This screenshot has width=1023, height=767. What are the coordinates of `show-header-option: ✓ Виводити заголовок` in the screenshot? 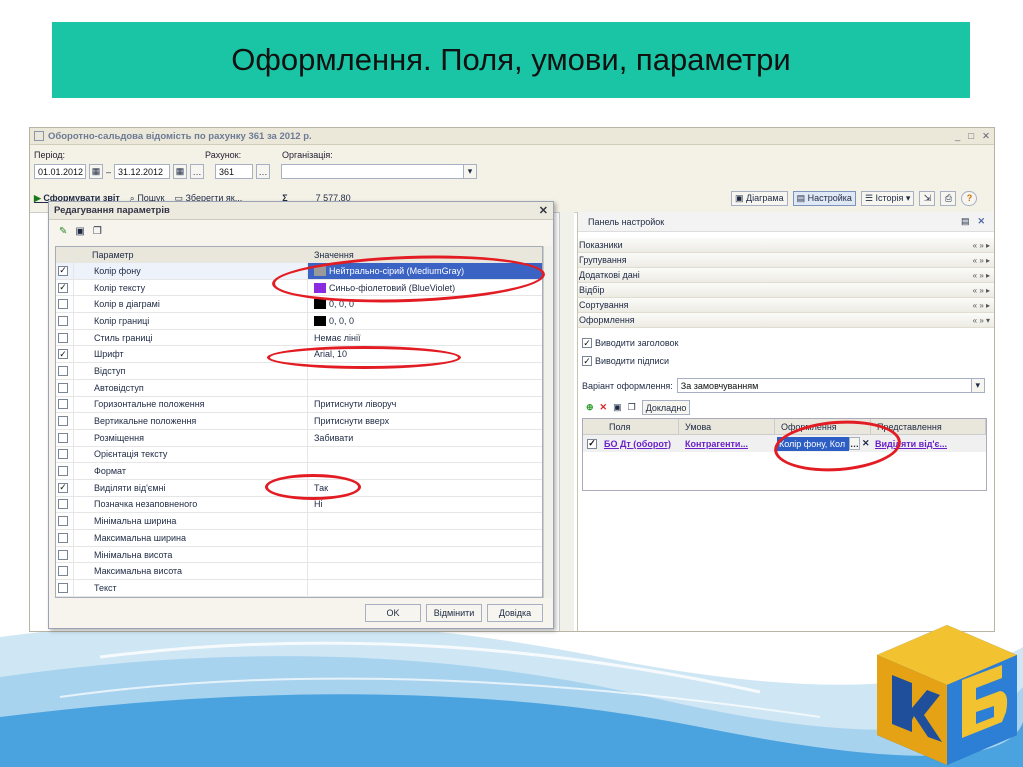 It's located at (786, 343).